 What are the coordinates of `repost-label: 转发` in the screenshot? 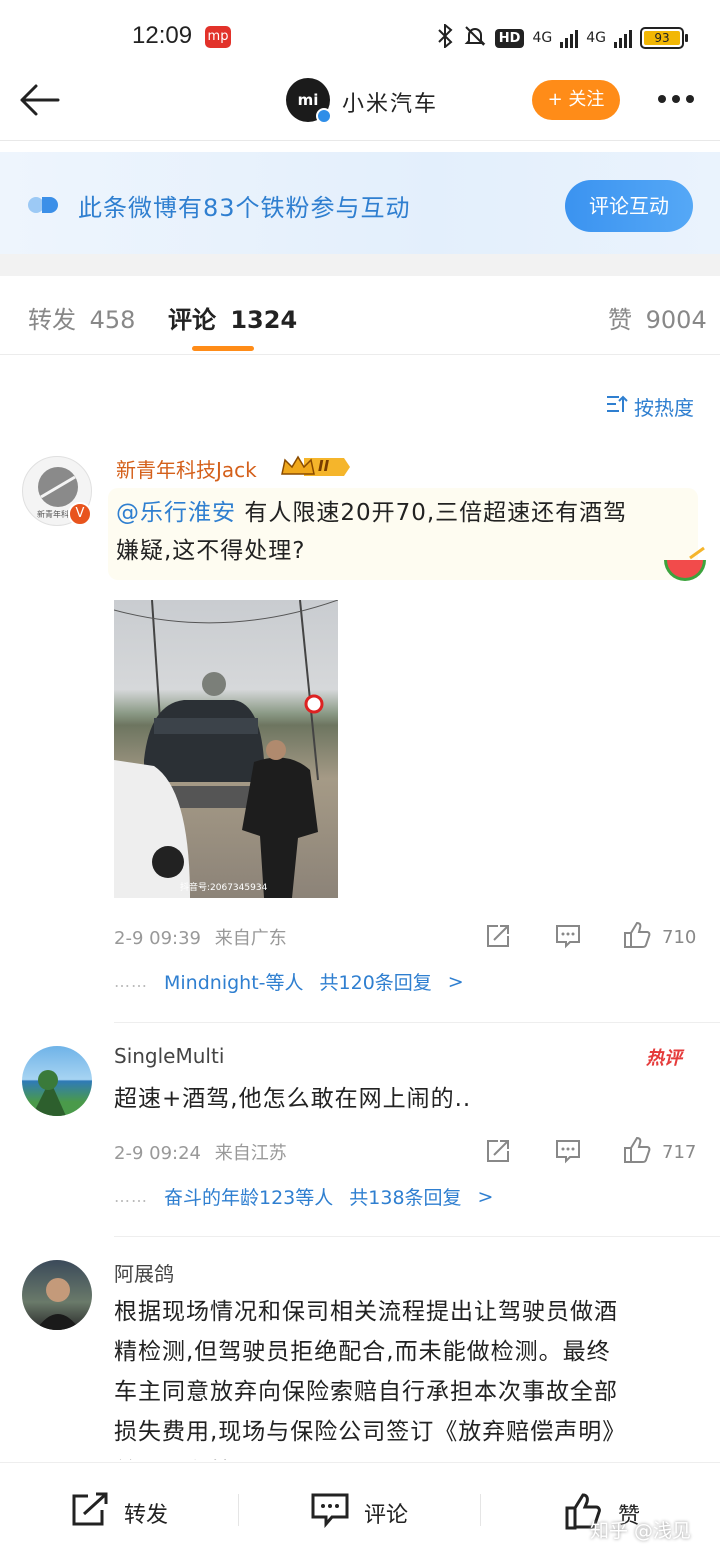 It's located at (146, 1515).